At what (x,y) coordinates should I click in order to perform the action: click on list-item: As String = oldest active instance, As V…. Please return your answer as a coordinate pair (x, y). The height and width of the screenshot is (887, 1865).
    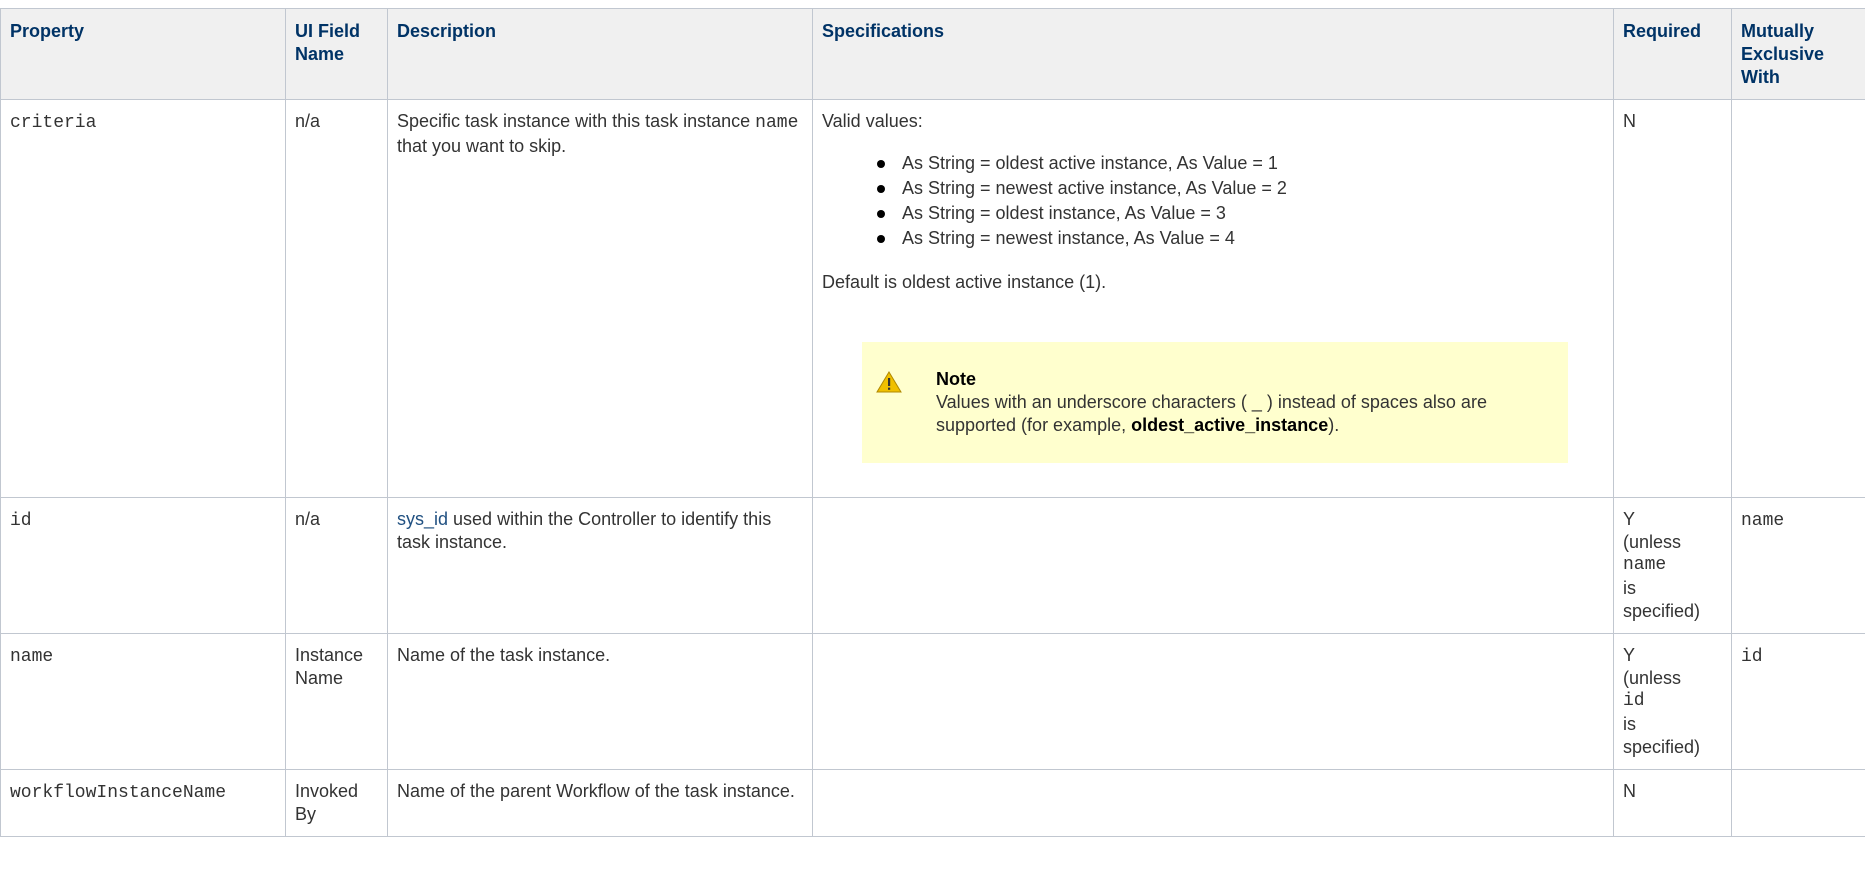
    Looking at the image, I should click on (1253, 163).